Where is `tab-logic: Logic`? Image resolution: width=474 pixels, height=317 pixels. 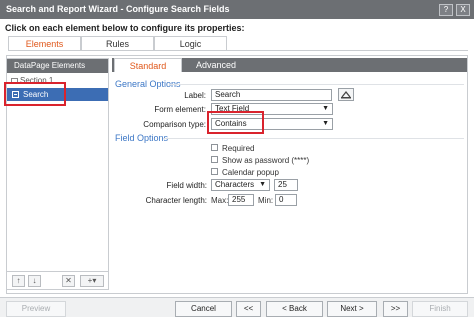
tab-logic: Logic is located at coordinates (190, 43).